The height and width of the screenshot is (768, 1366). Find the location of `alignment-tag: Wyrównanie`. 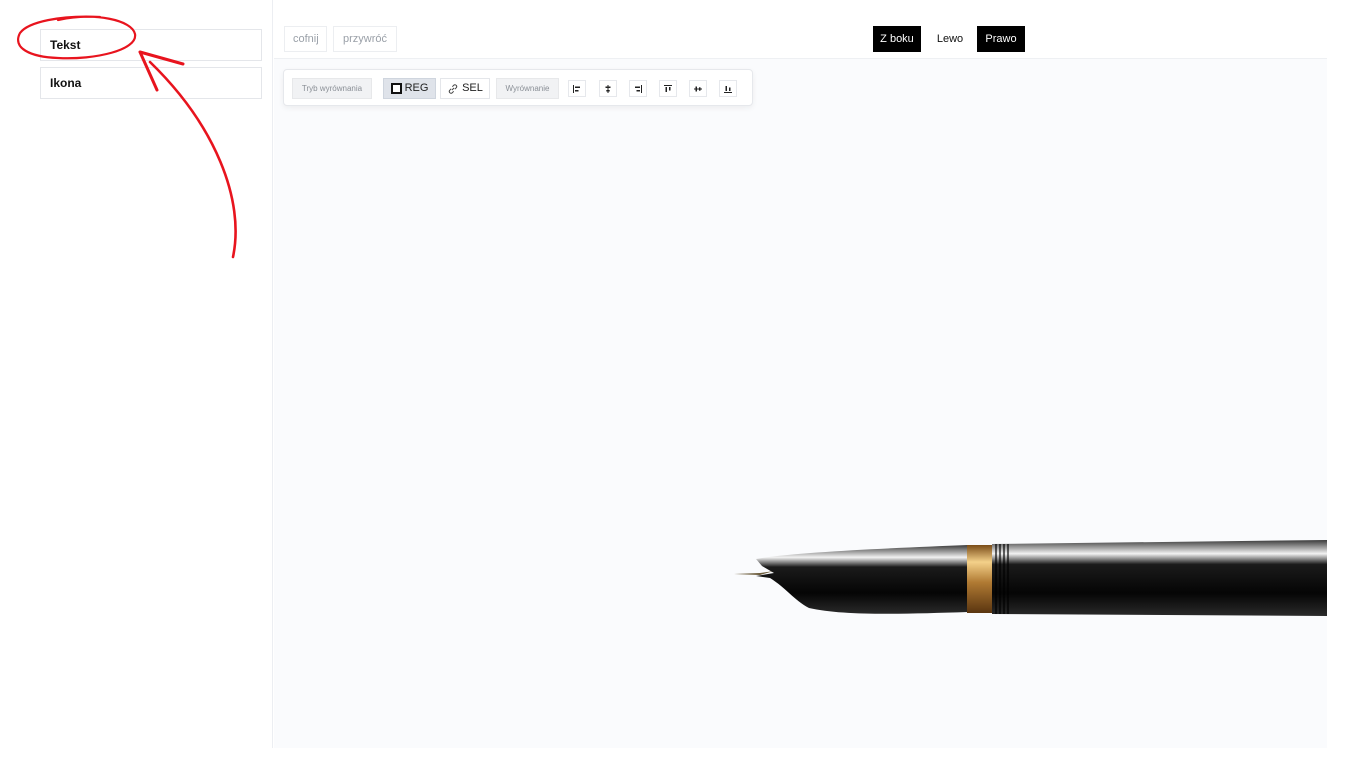

alignment-tag: Wyrównanie is located at coordinates (527, 88).